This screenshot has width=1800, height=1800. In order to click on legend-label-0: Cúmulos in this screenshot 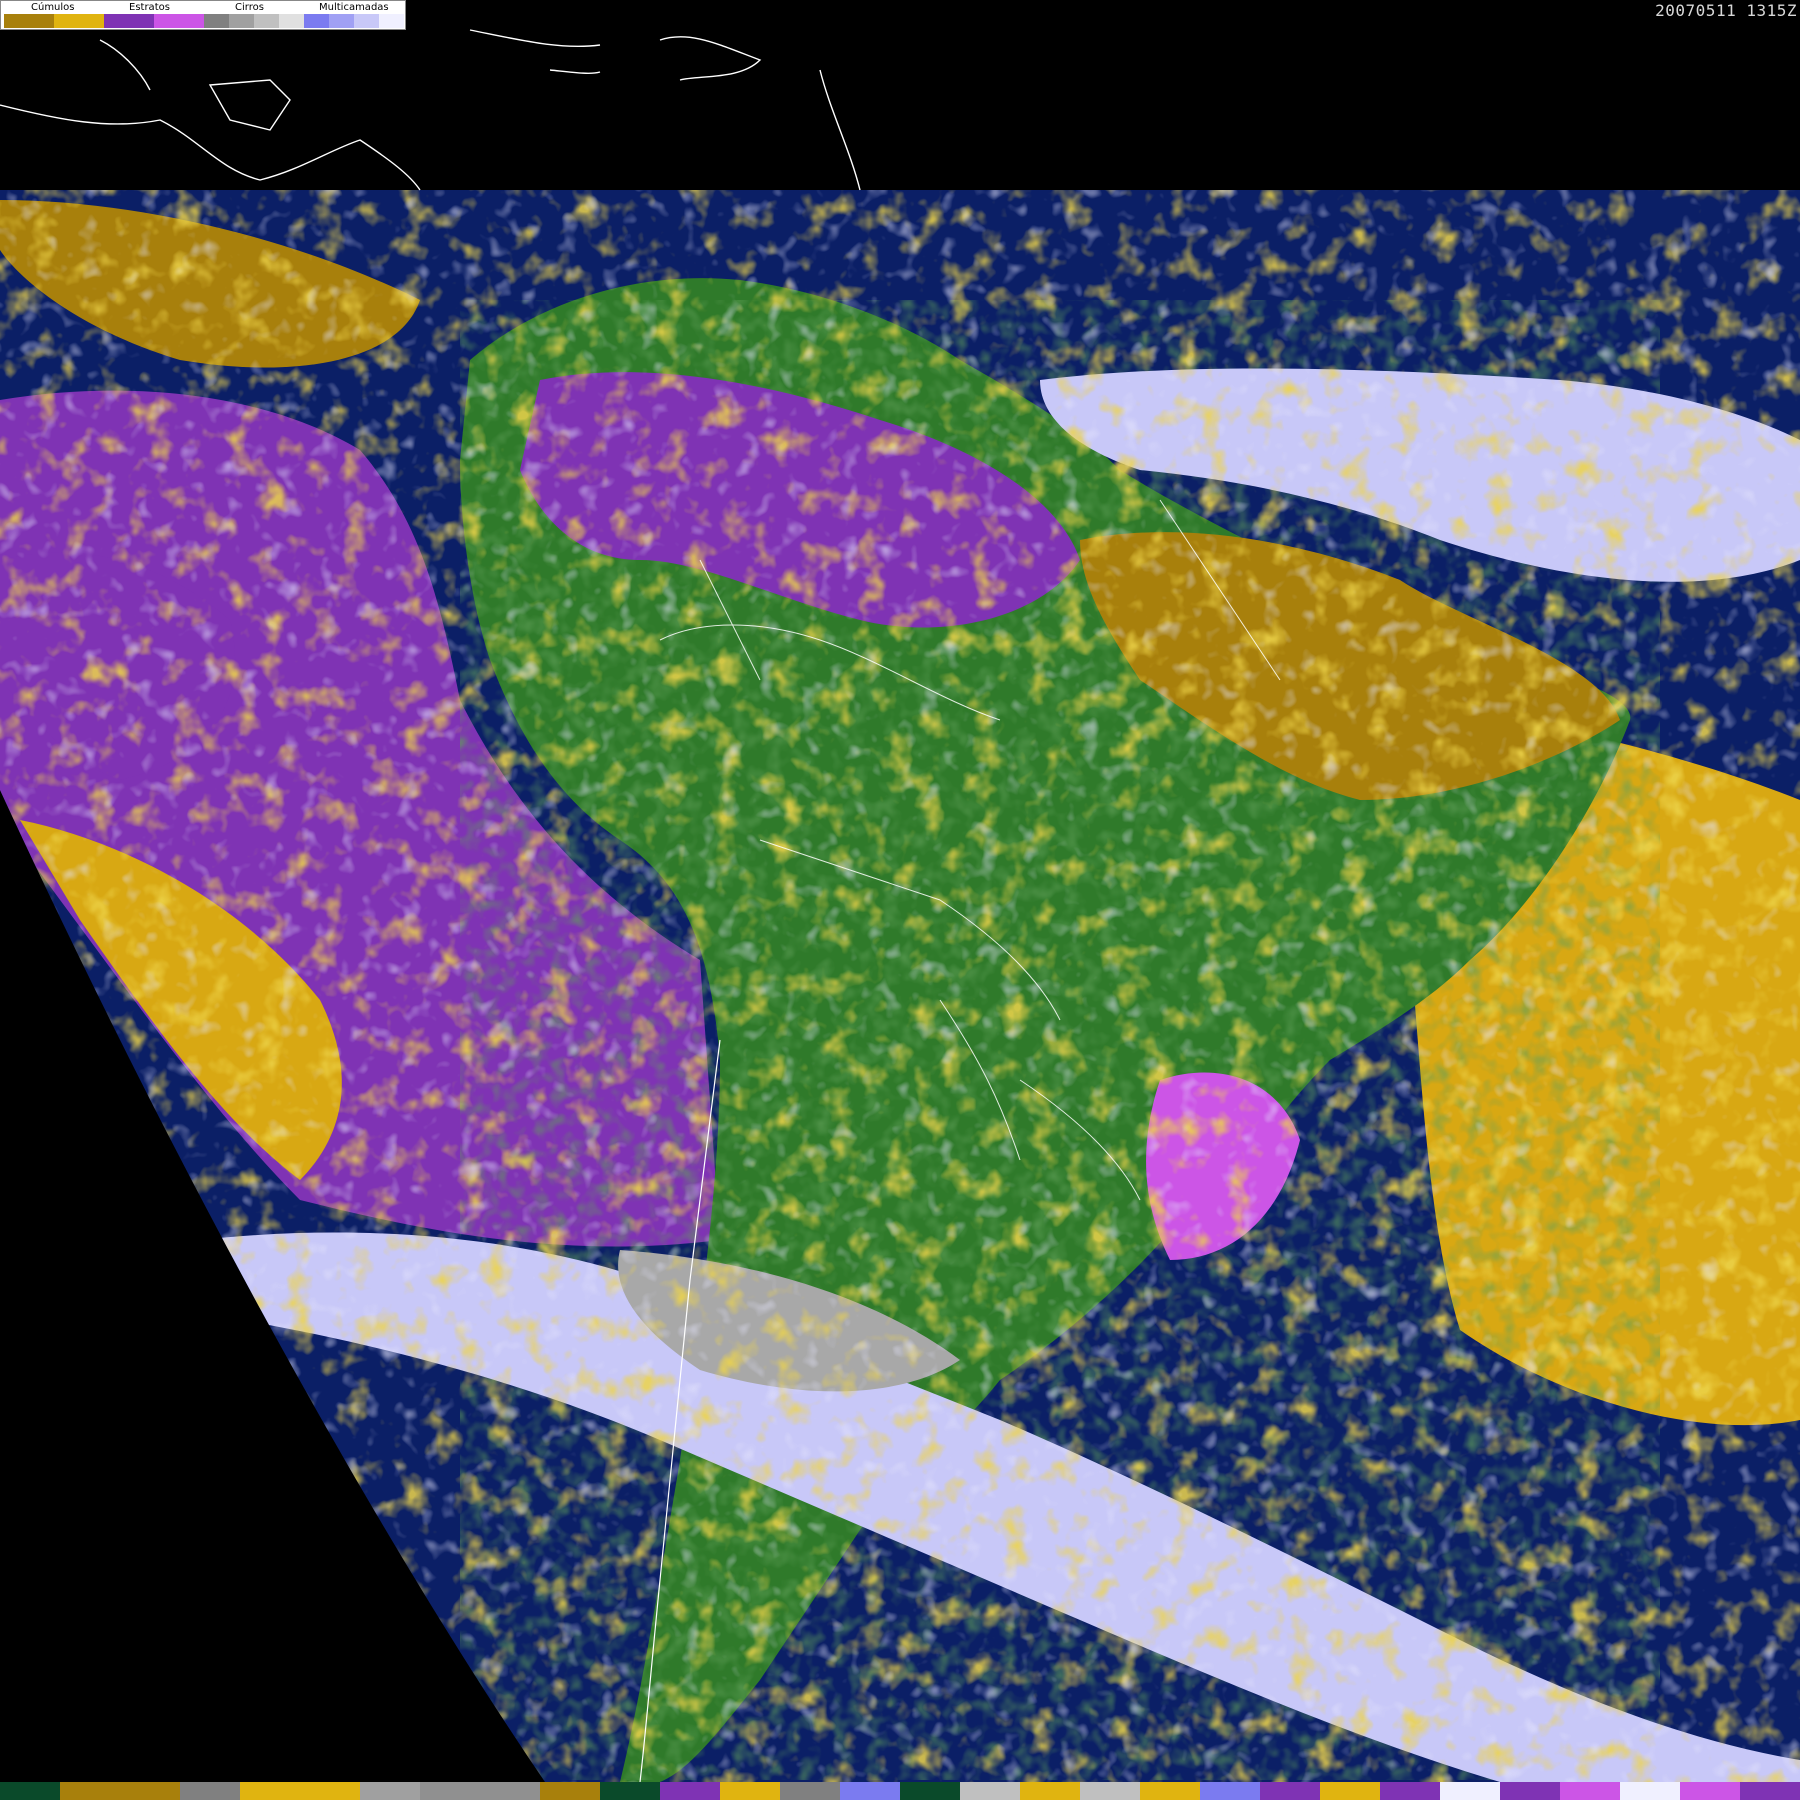, I will do `click(53, 7)`.